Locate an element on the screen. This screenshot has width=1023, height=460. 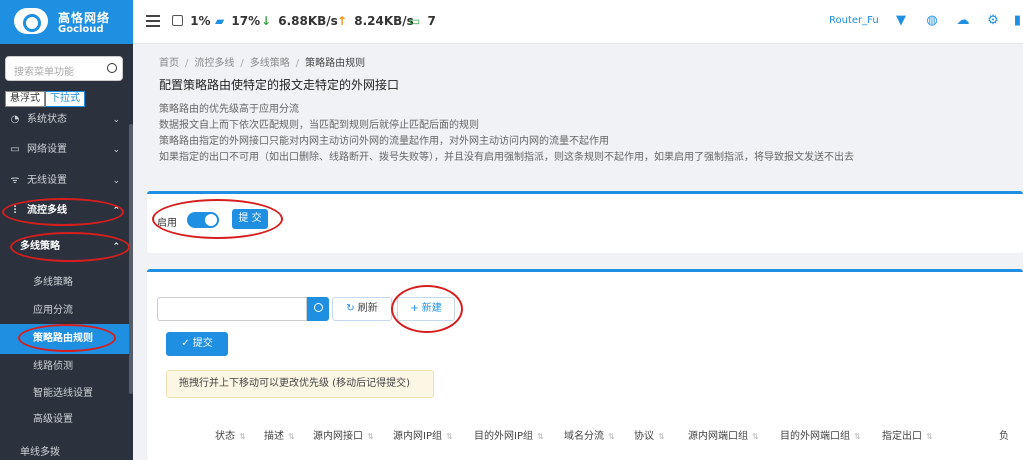
refresh-icon: ↻ is located at coordinates (350, 308).